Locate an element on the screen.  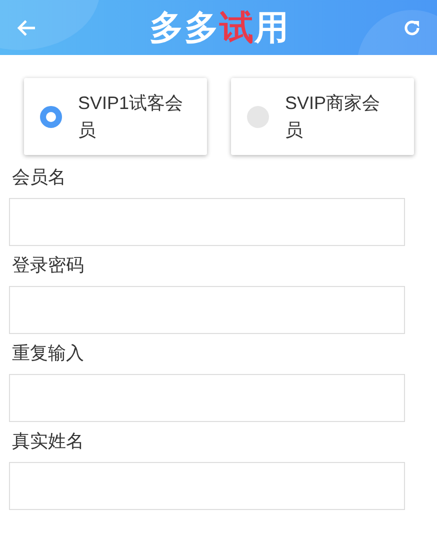
member-type-option: SVIP商家会员 is located at coordinates (322, 116).